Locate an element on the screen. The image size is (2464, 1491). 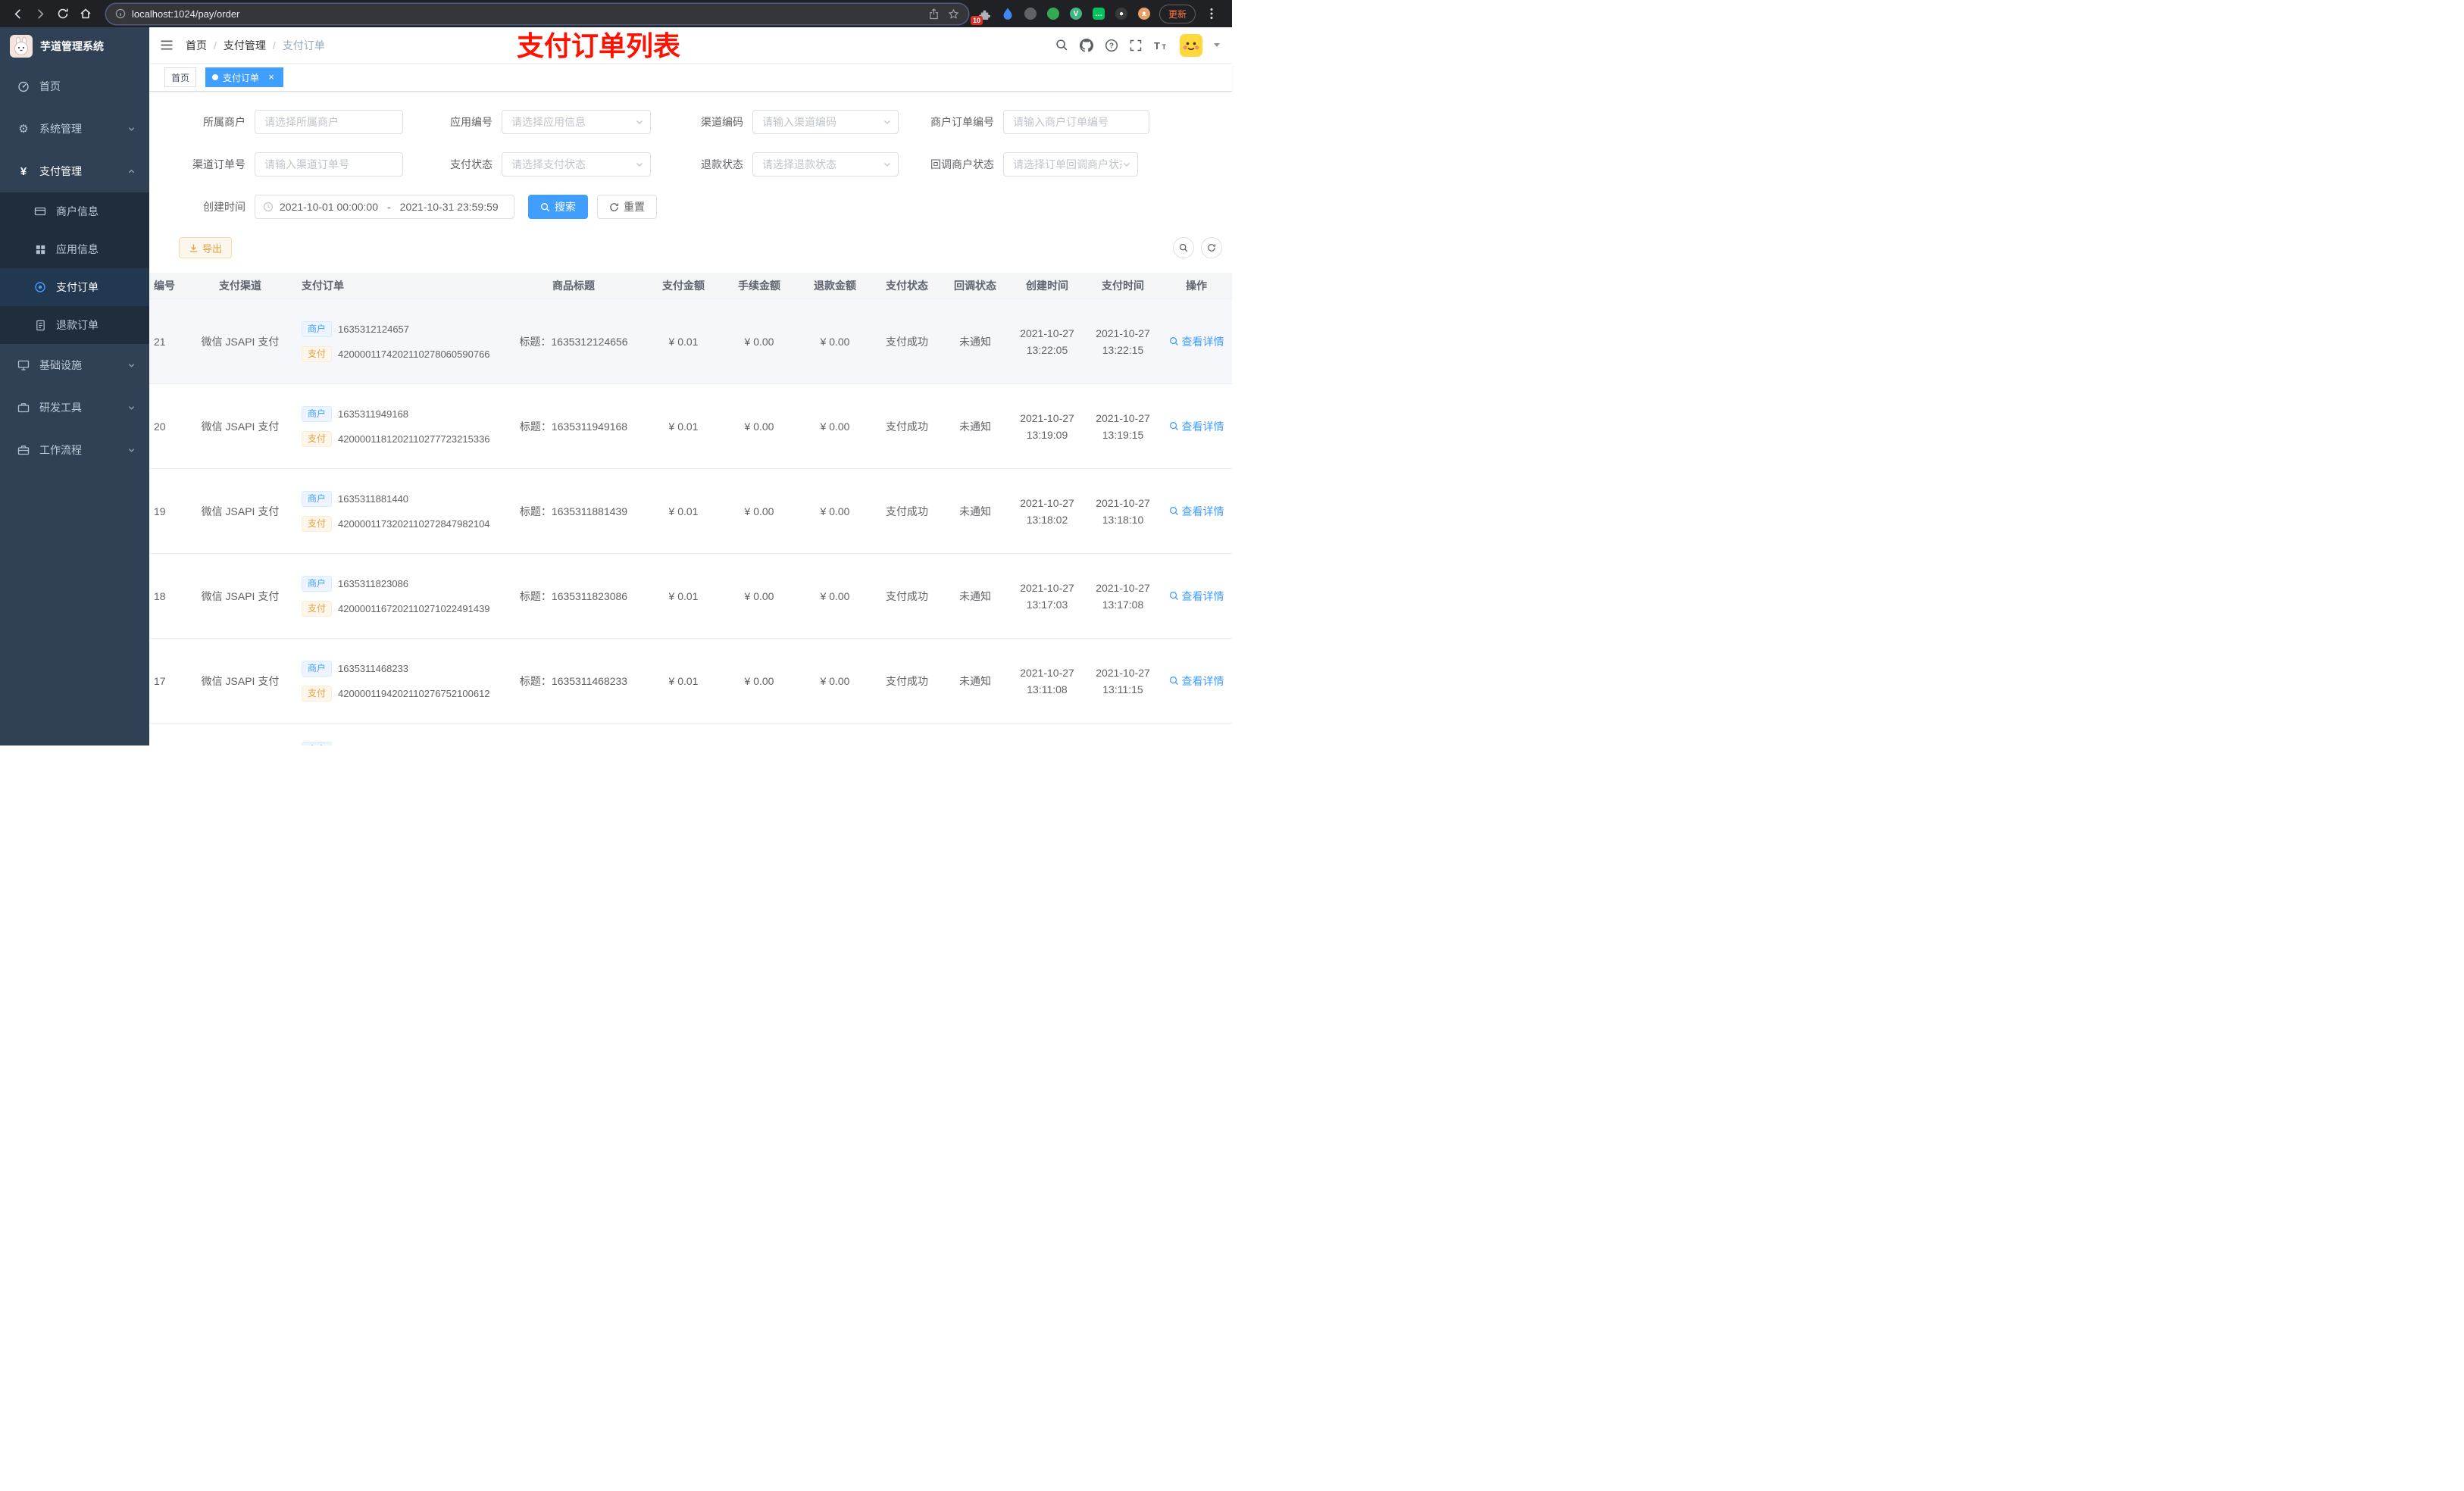
header-fee: 手续金额 is located at coordinates (759, 286).